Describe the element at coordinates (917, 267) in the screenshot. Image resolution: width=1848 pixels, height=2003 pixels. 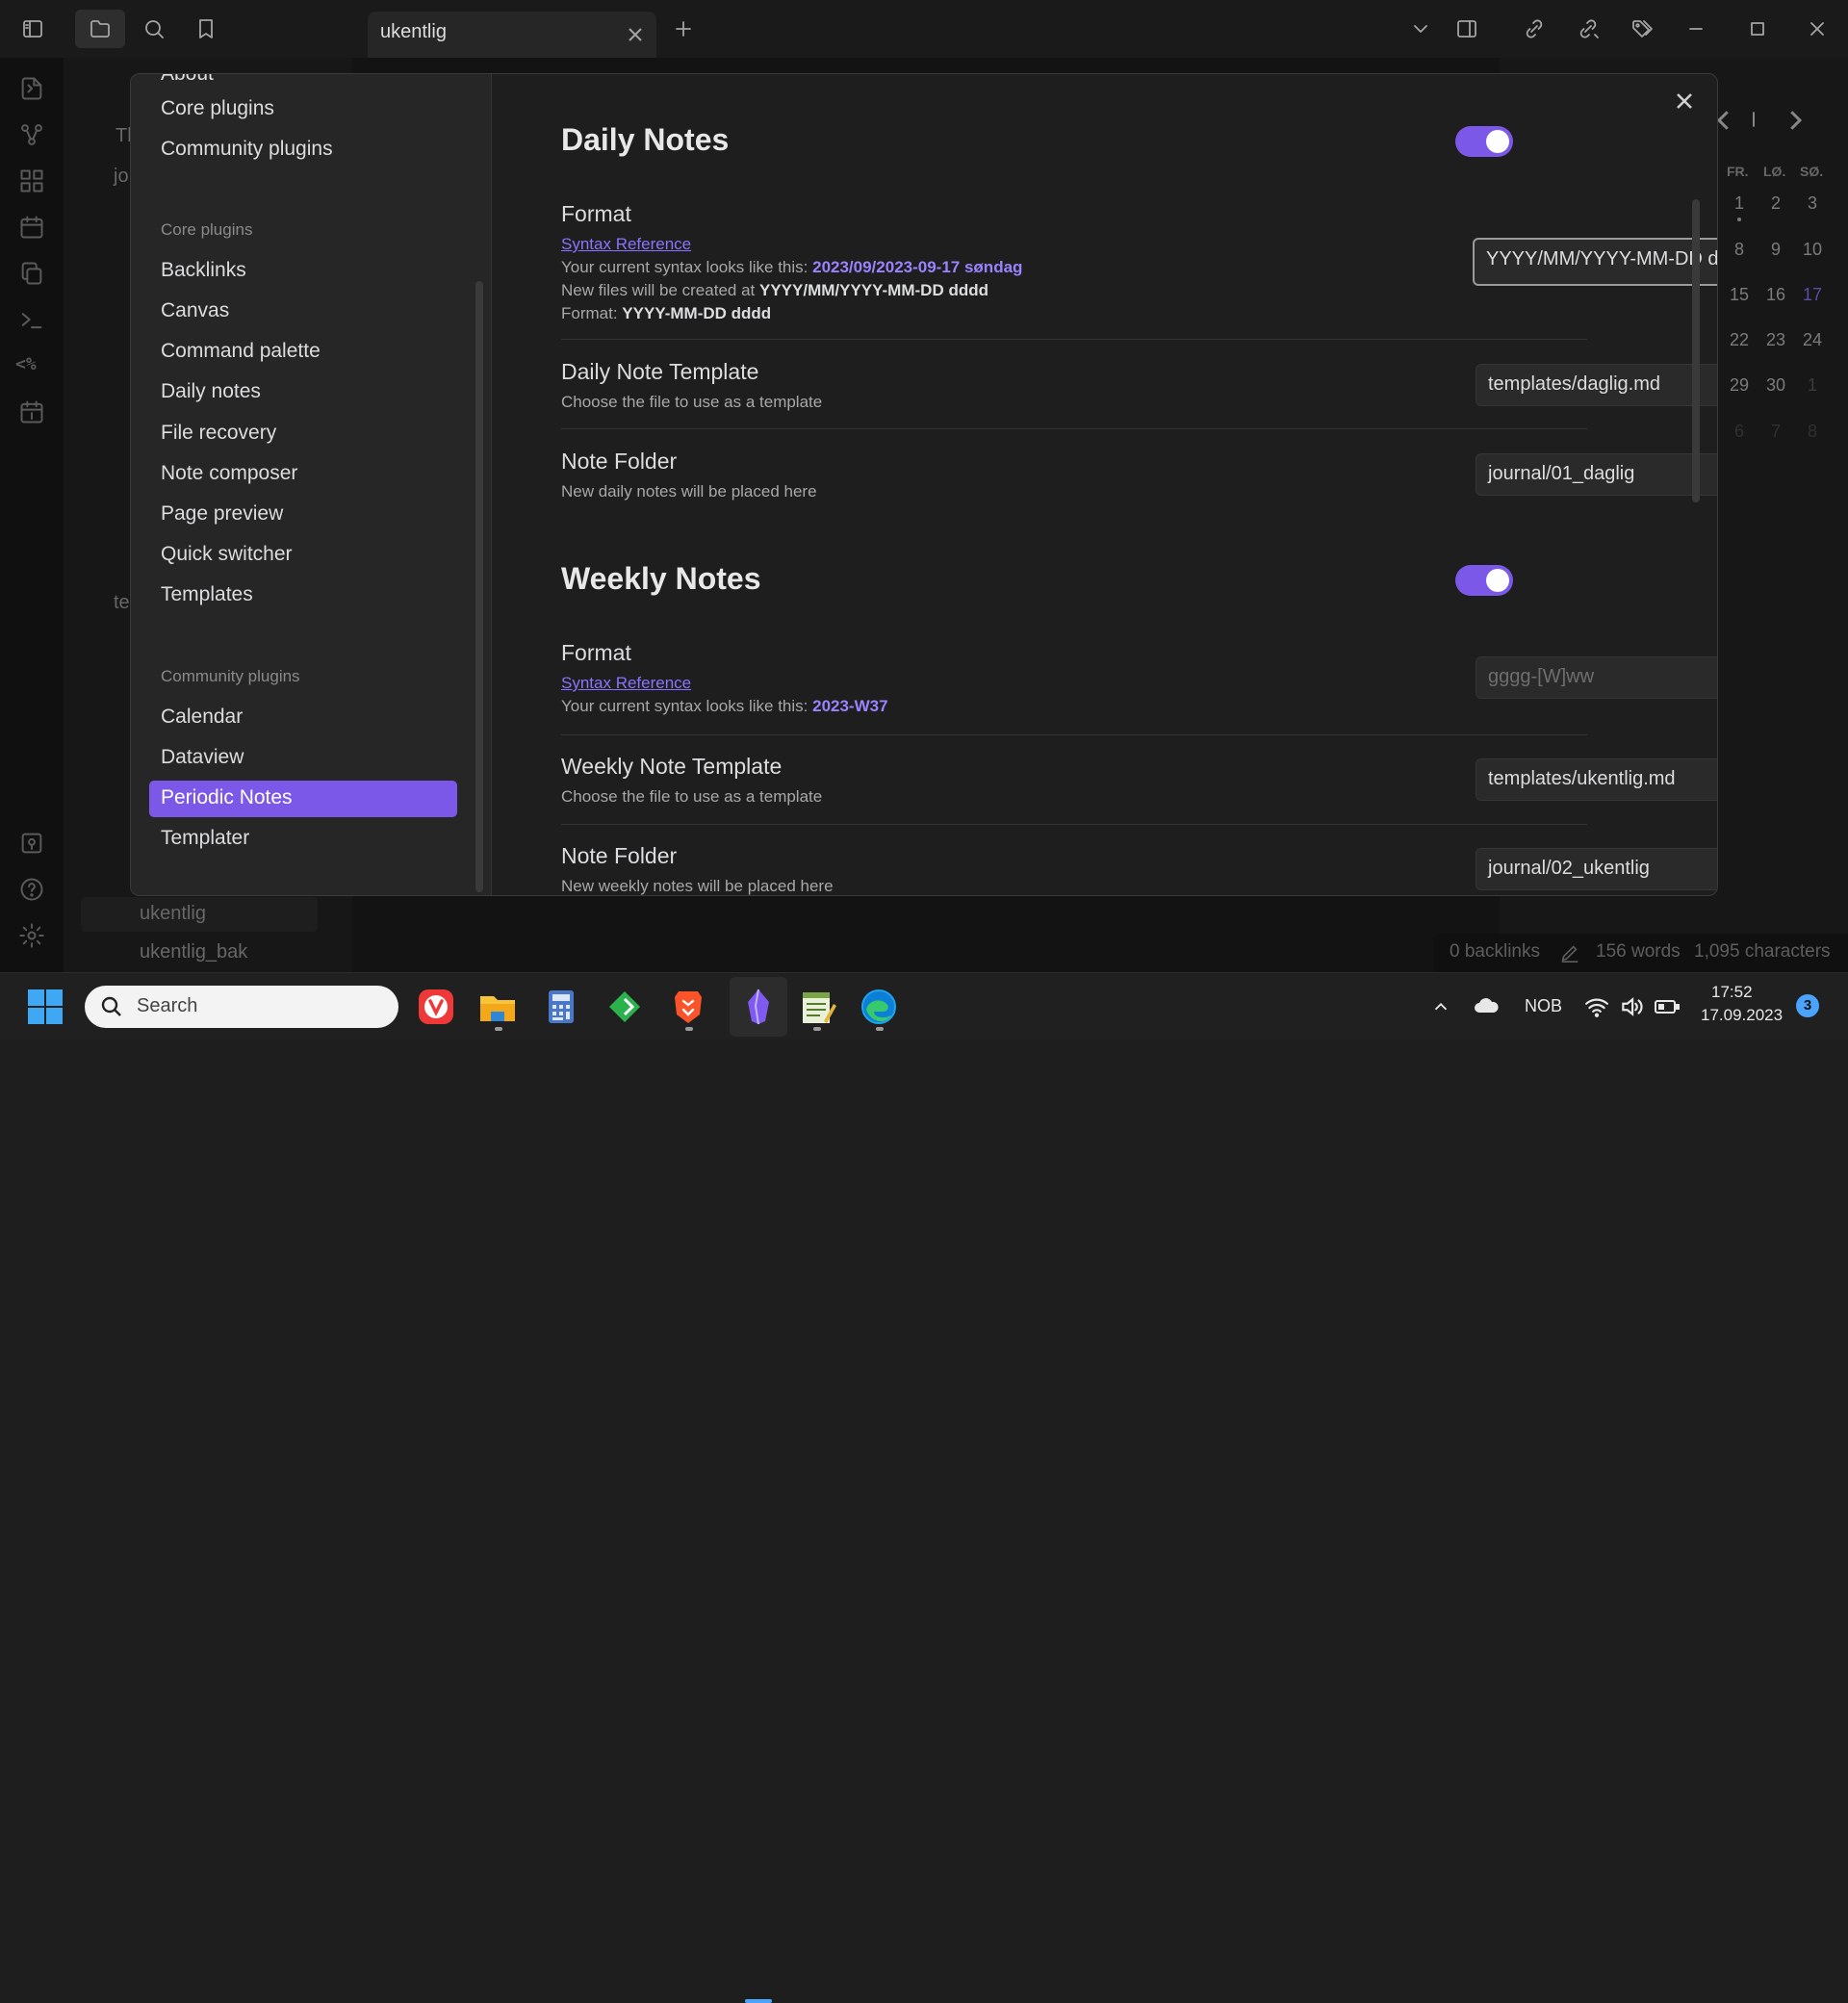
I see `daily-syntax-preview: 2023/09/2023-09-17 søndag` at that location.